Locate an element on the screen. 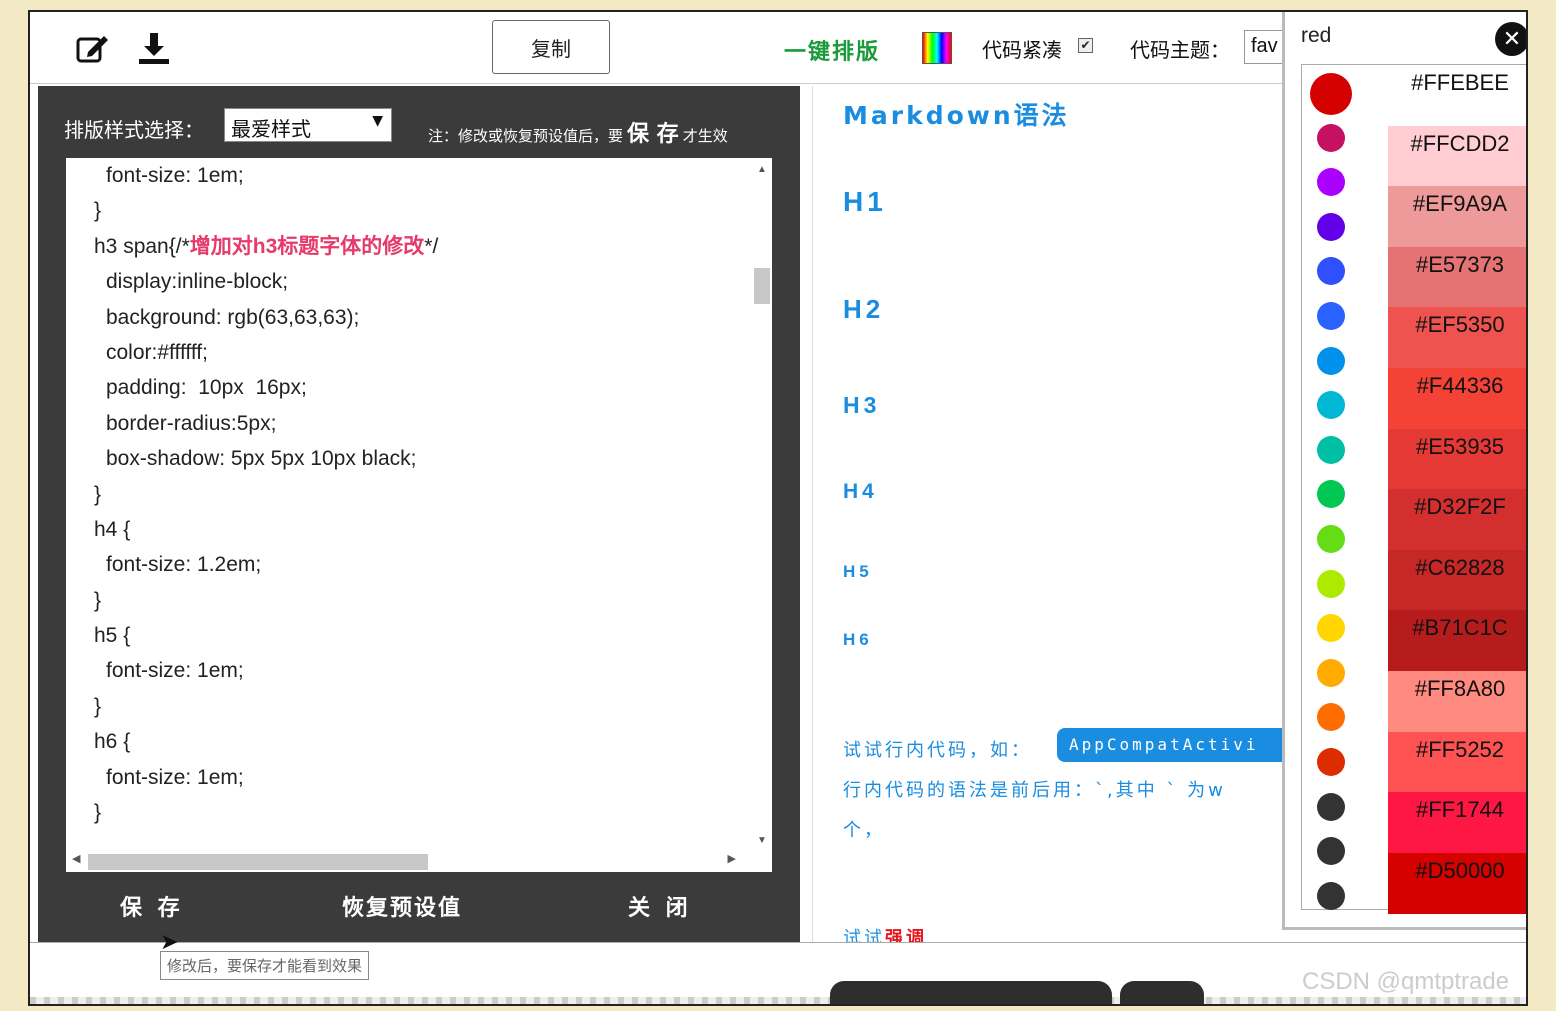  code-text: h6 { is located at coordinates (112, 742).